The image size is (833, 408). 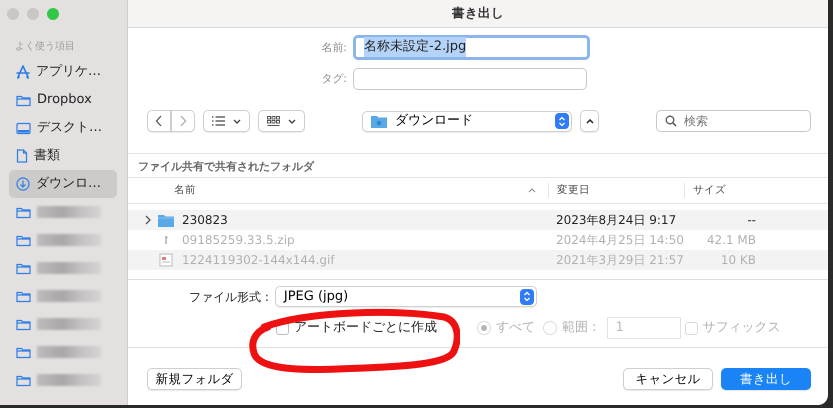 What do you see at coordinates (467, 121) in the screenshot?
I see `location-popup: ダウンロード` at bounding box center [467, 121].